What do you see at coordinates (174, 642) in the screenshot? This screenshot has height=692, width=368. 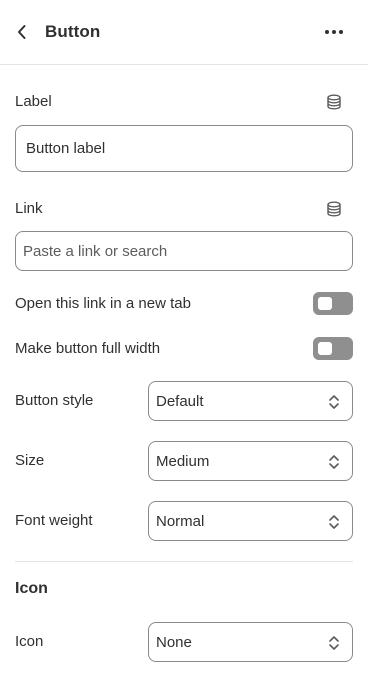 I see `icon-select-value: None` at bounding box center [174, 642].